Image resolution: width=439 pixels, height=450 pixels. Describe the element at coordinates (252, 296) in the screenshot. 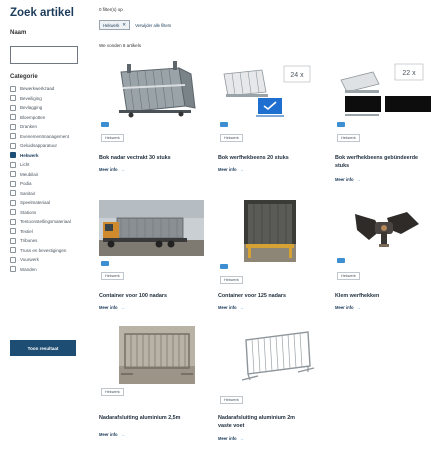

I see `product-title-line: Container voor 125 nadars` at that location.